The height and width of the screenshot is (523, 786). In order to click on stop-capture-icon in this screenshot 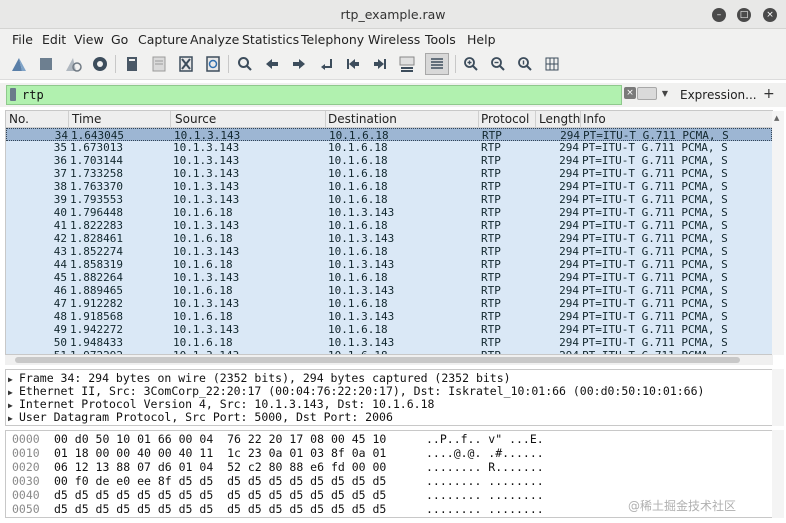, I will do `click(46, 64)`.